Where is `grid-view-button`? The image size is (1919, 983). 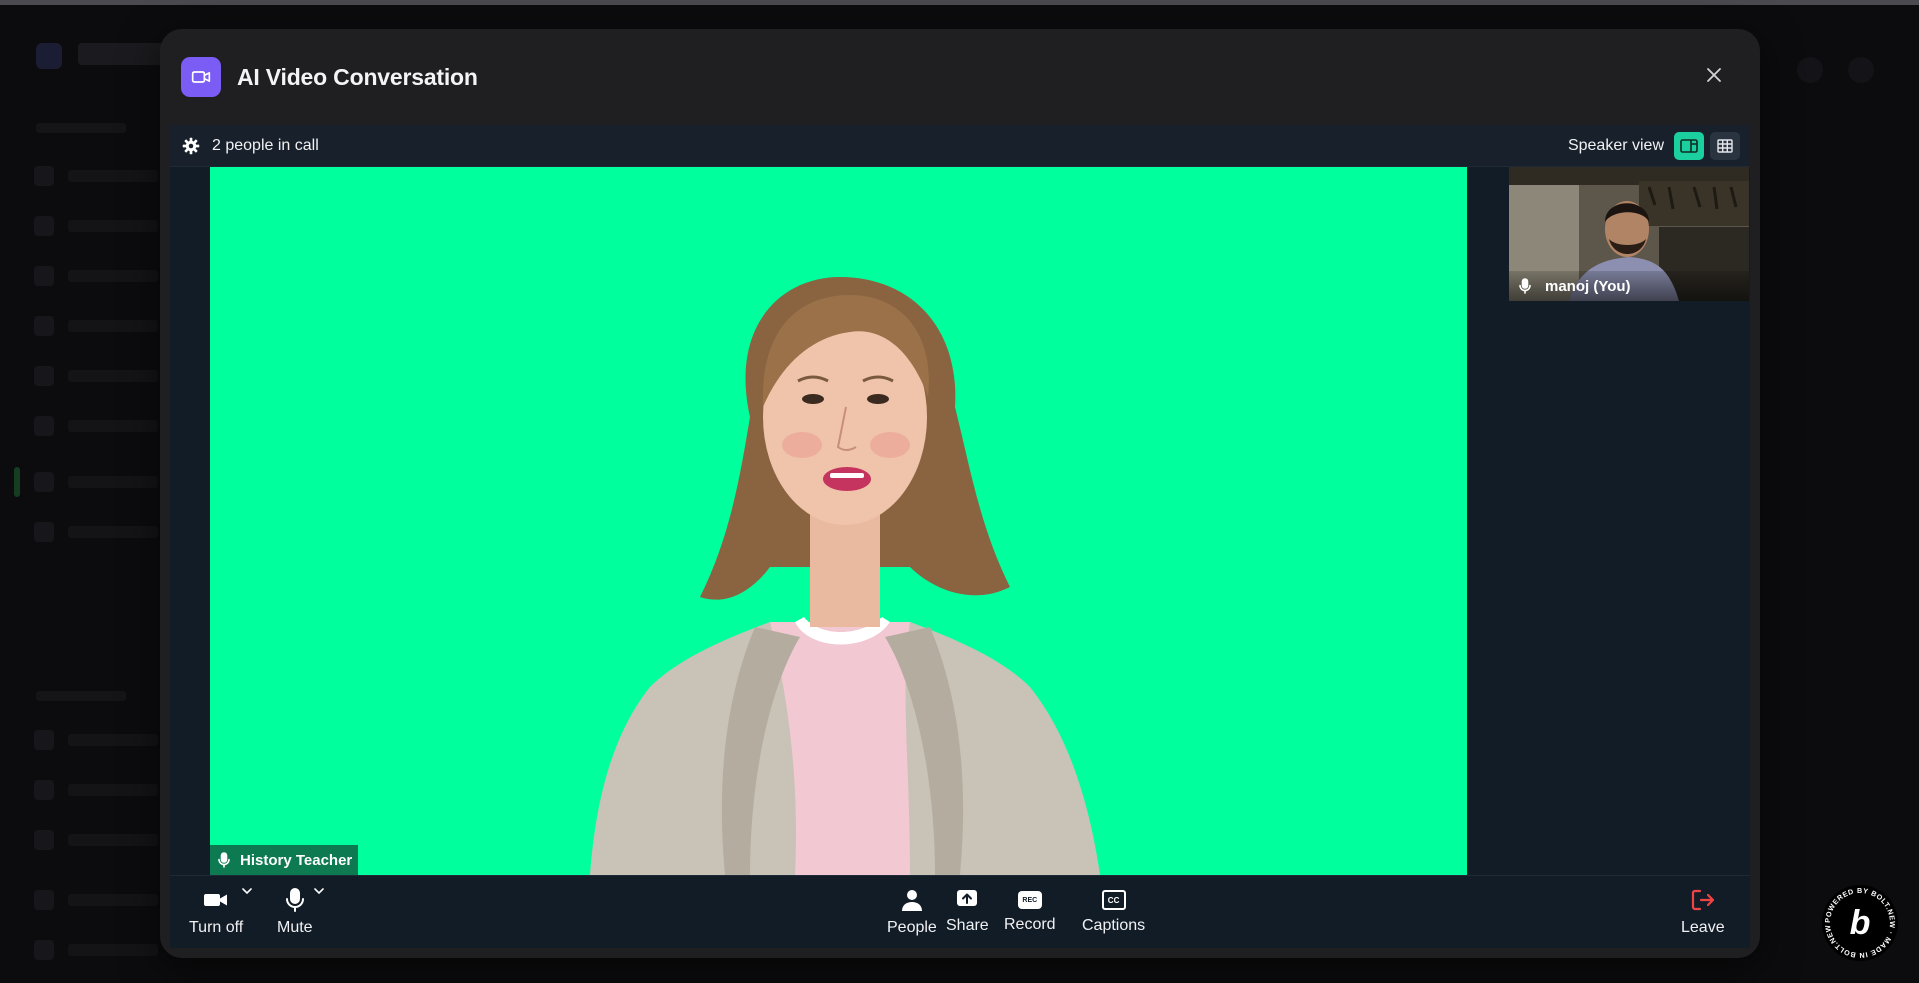 grid-view-button is located at coordinates (1725, 146).